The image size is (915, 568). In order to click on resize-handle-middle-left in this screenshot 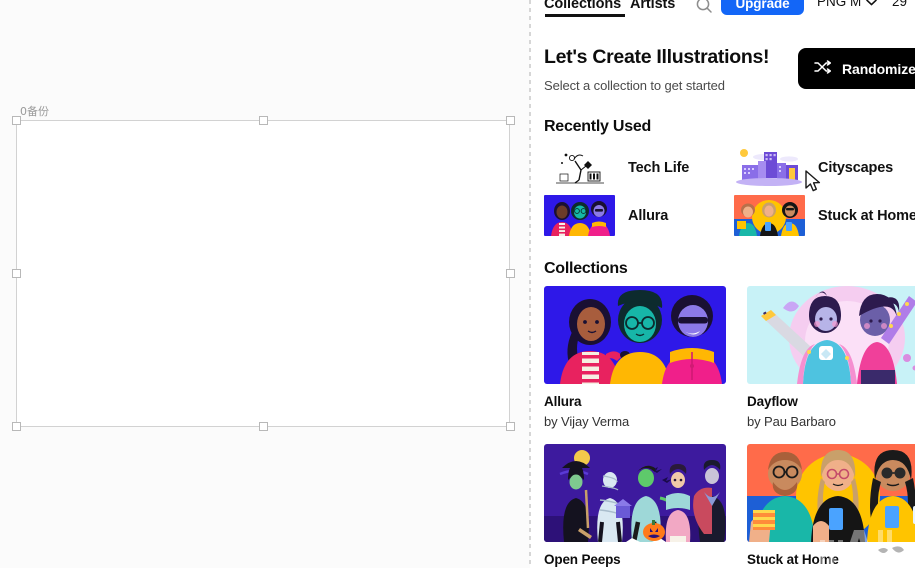, I will do `click(16, 273)`.